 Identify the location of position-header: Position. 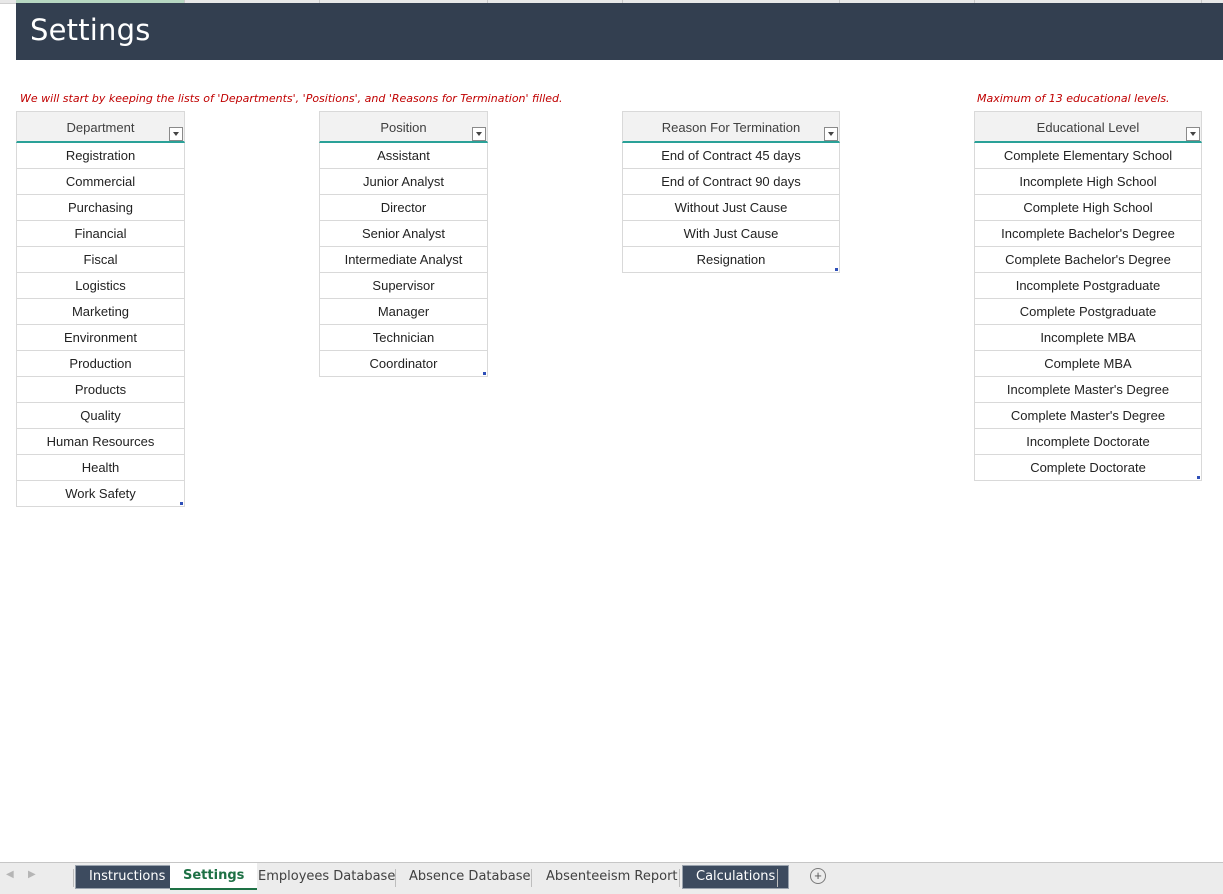
(403, 127).